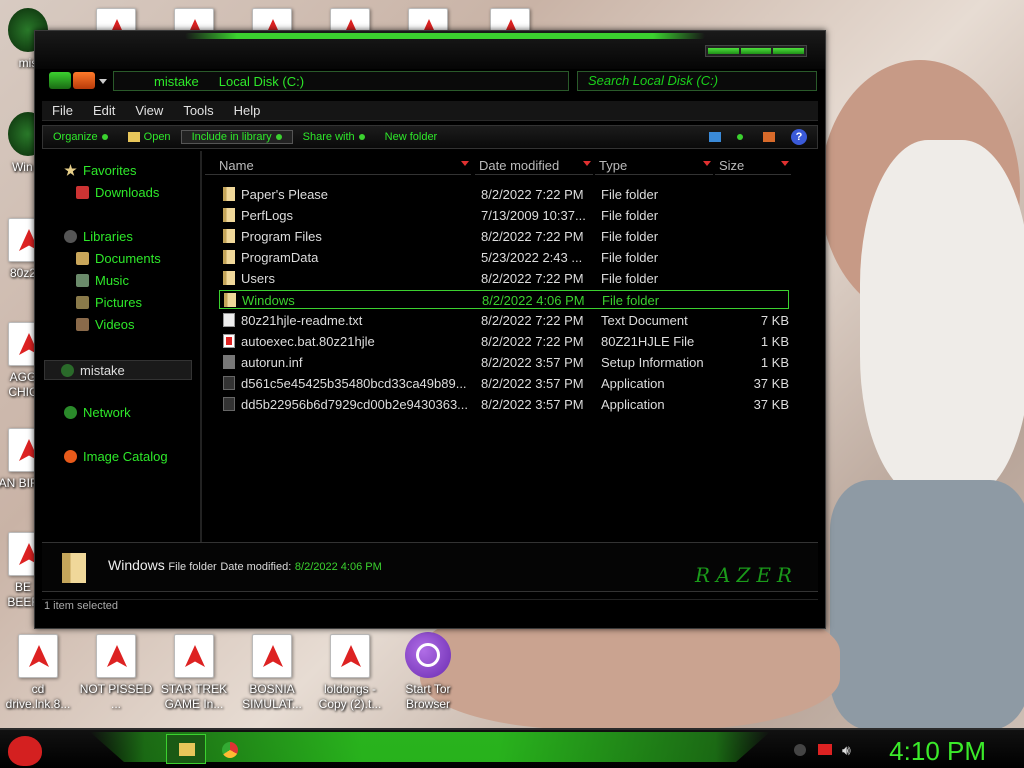 The width and height of the screenshot is (1024, 768). Describe the element at coordinates (186, 749) in the screenshot. I see `taskbar-explorer-button` at that location.